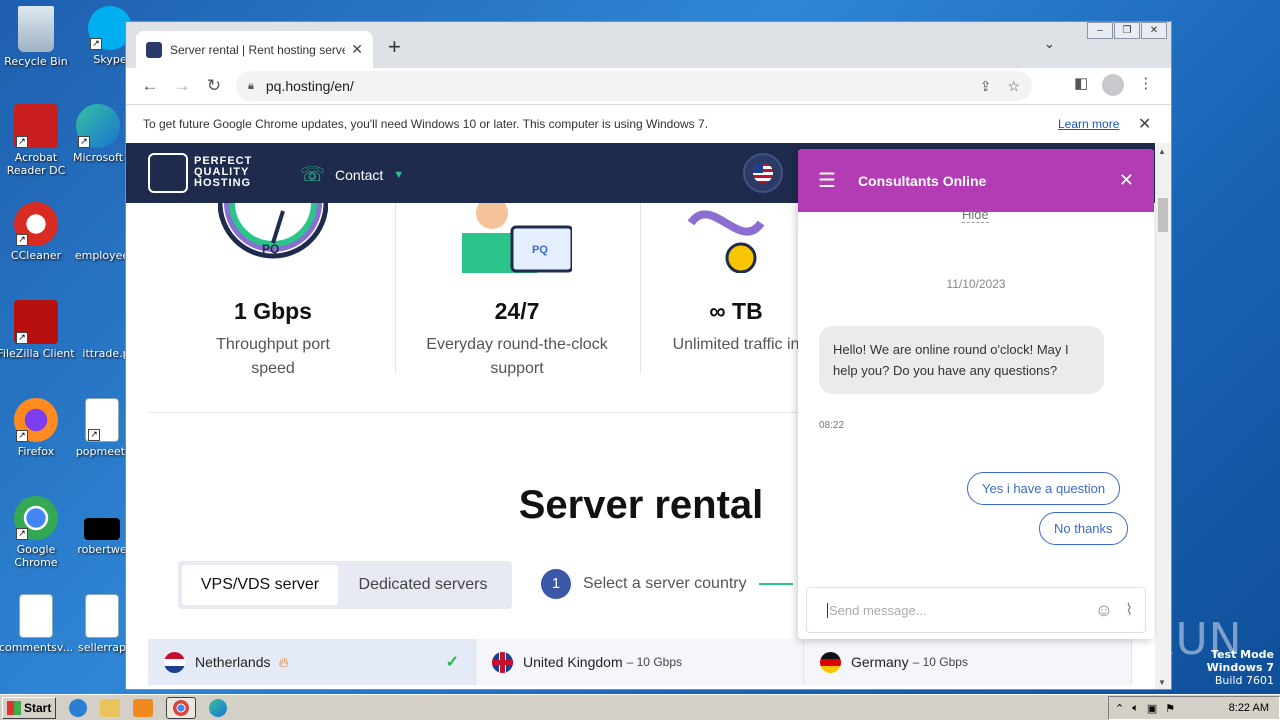 Image resolution: width=1280 pixels, height=720 pixels. Describe the element at coordinates (976, 610) in the screenshot. I see `chat-message-input: Send message... ☺ ⌇` at that location.